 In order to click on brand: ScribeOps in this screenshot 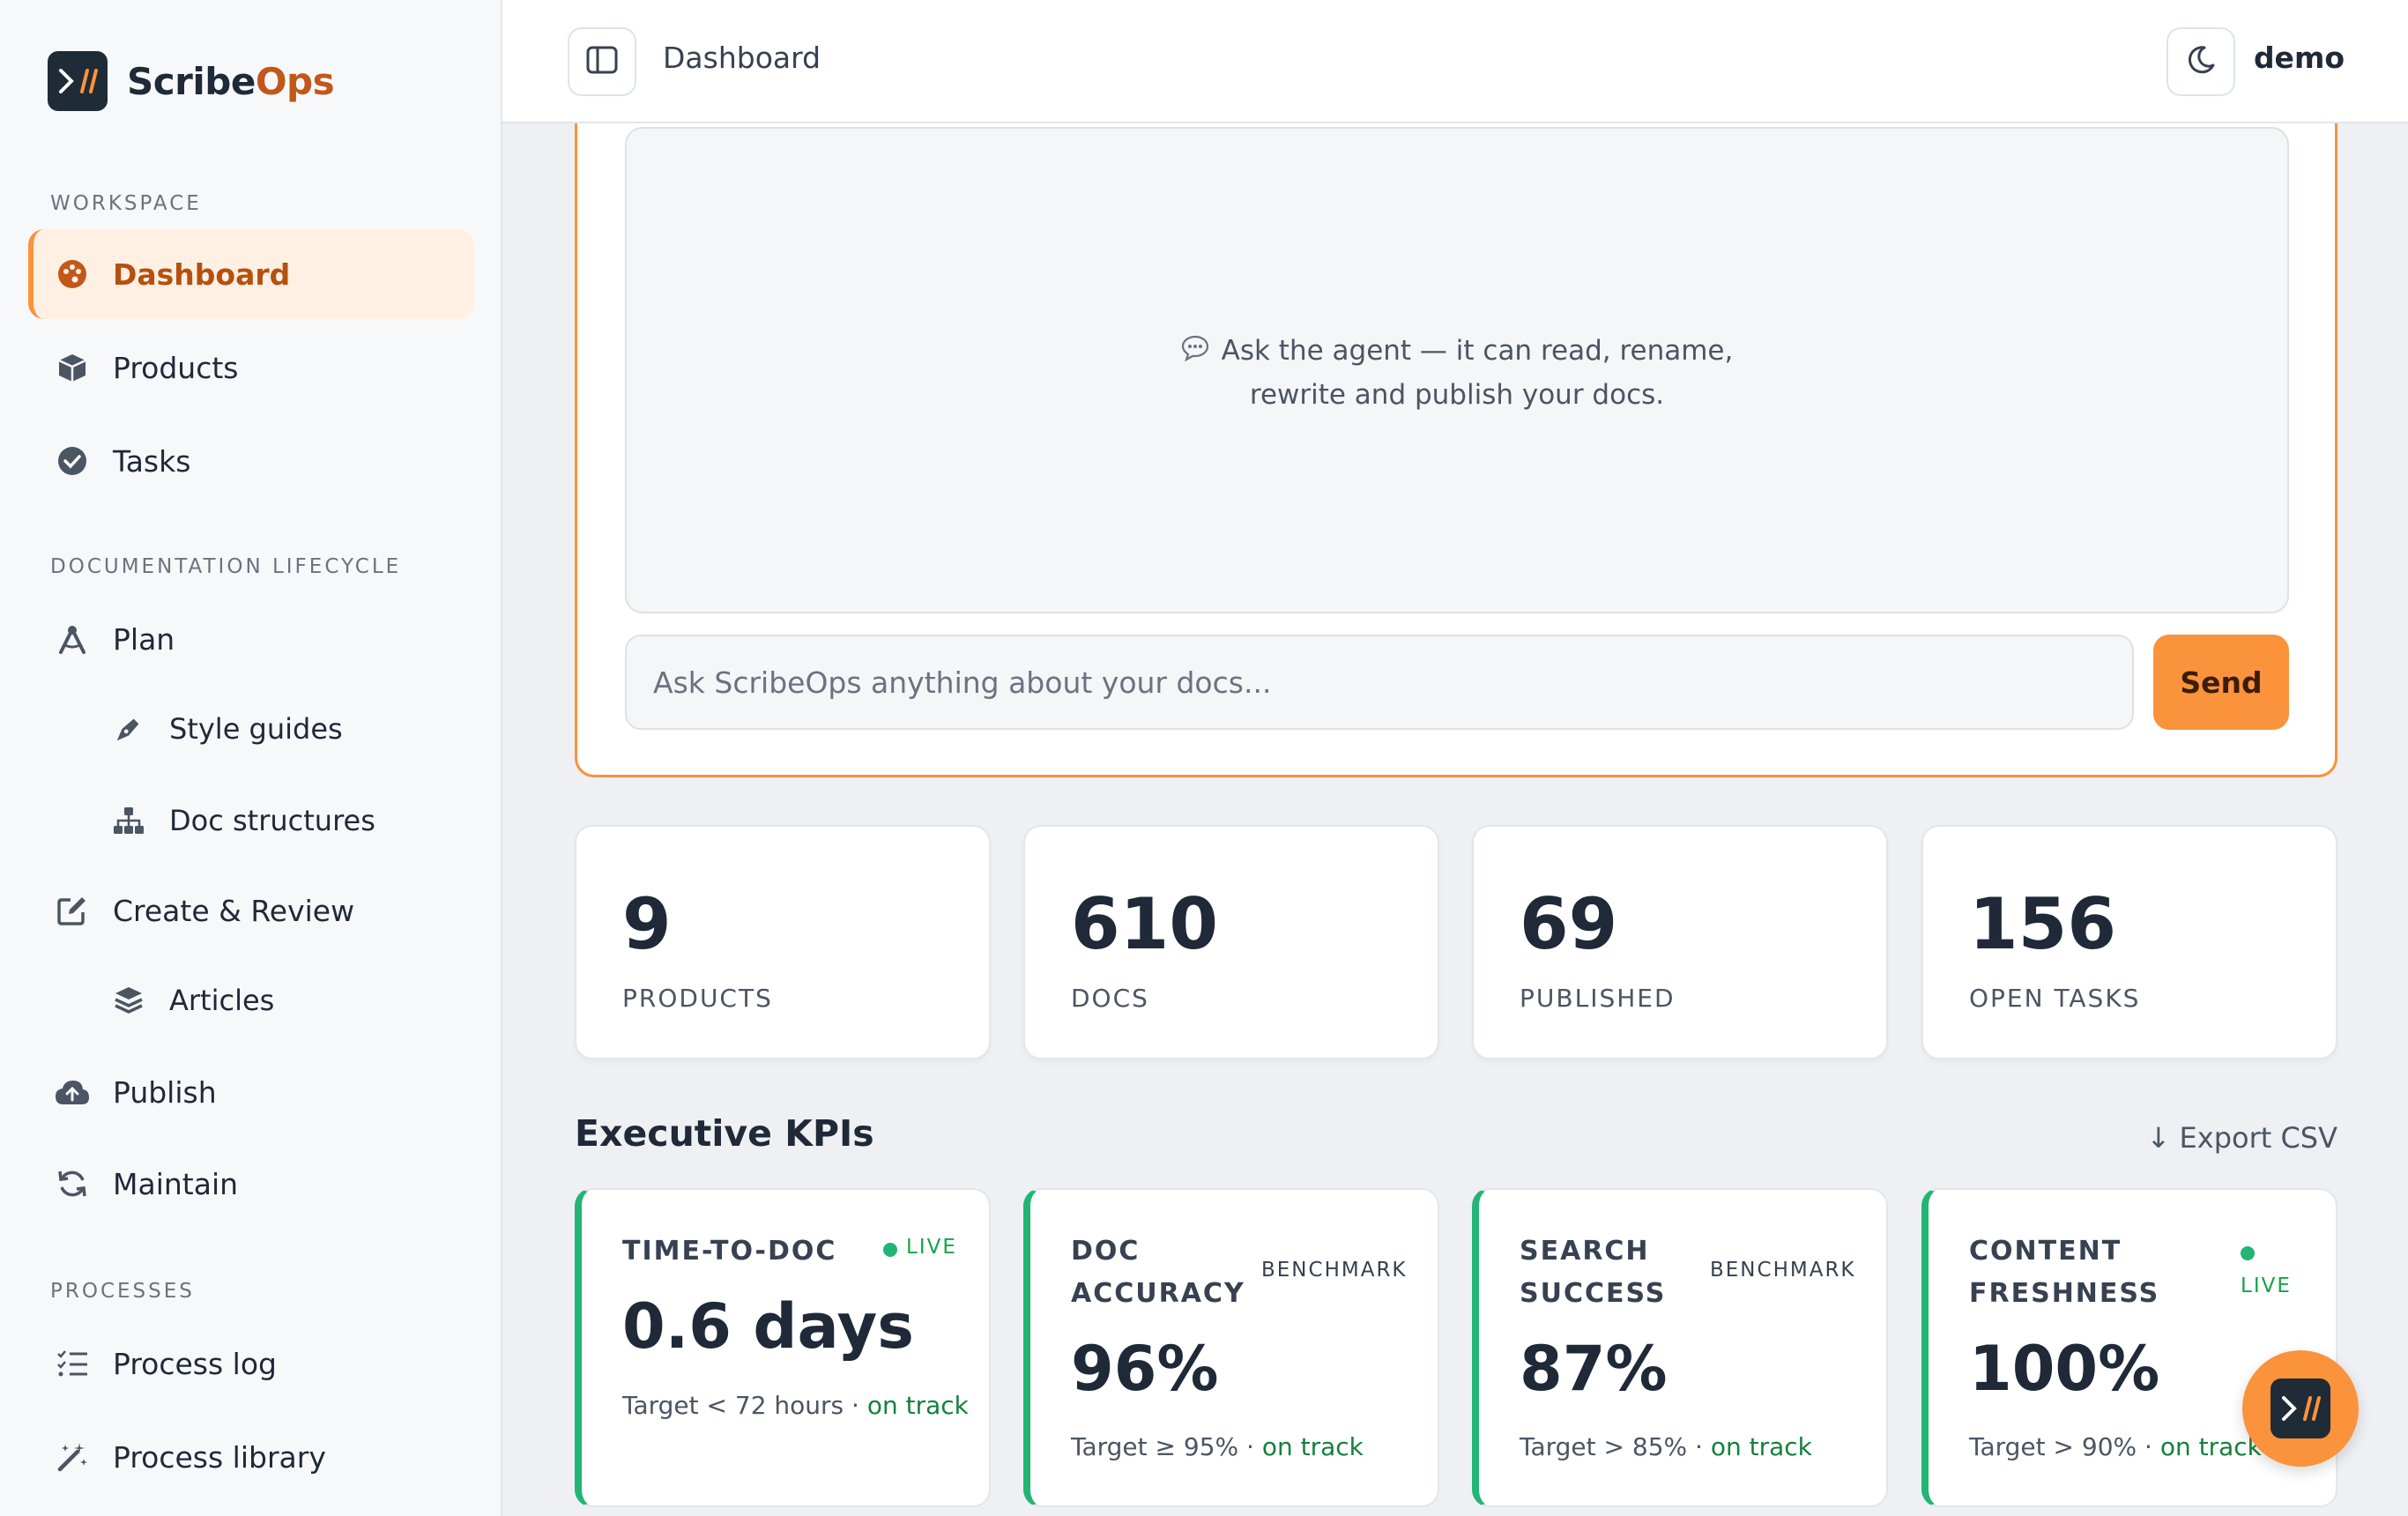, I will do `click(191, 81)`.